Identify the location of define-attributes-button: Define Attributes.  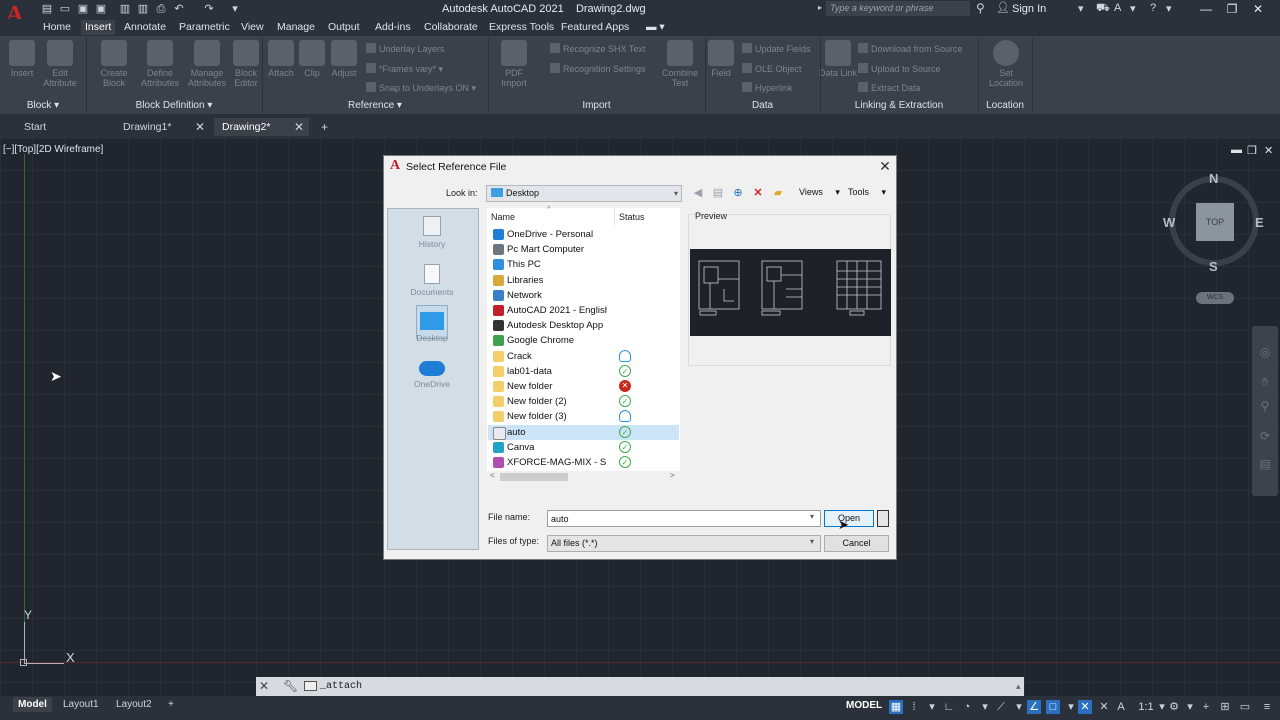
(160, 64).